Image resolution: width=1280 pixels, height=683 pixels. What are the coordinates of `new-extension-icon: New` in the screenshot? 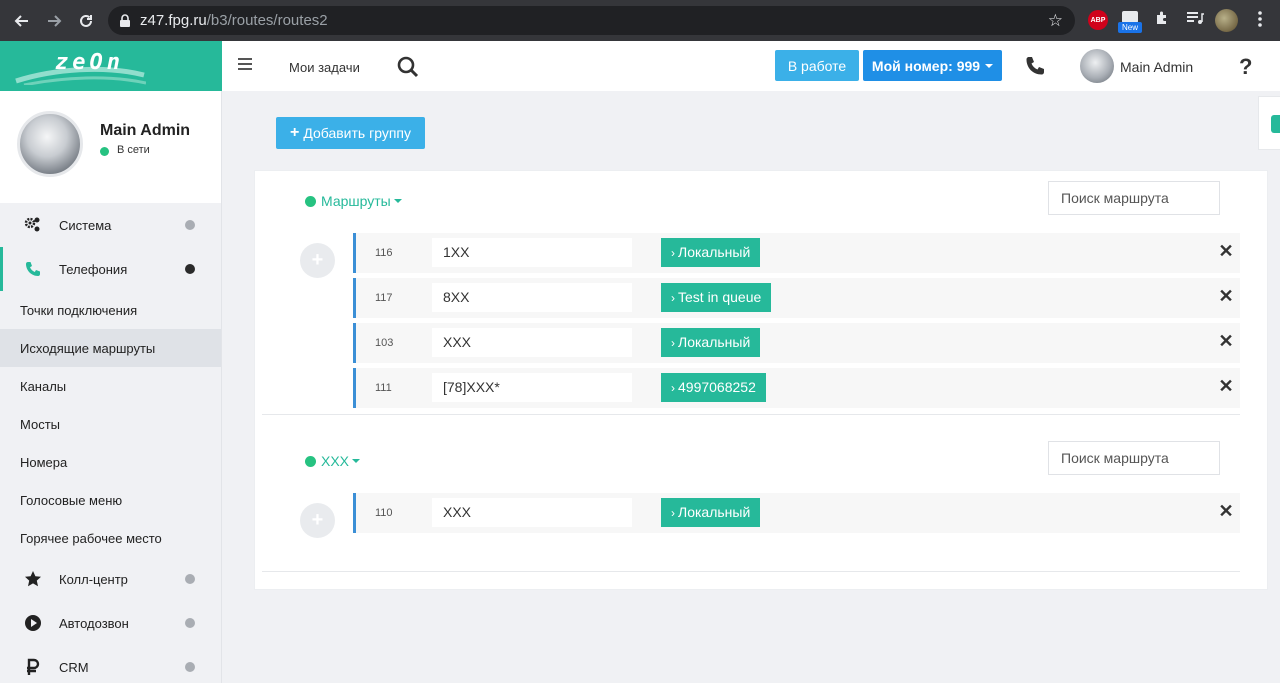 It's located at (1130, 21).